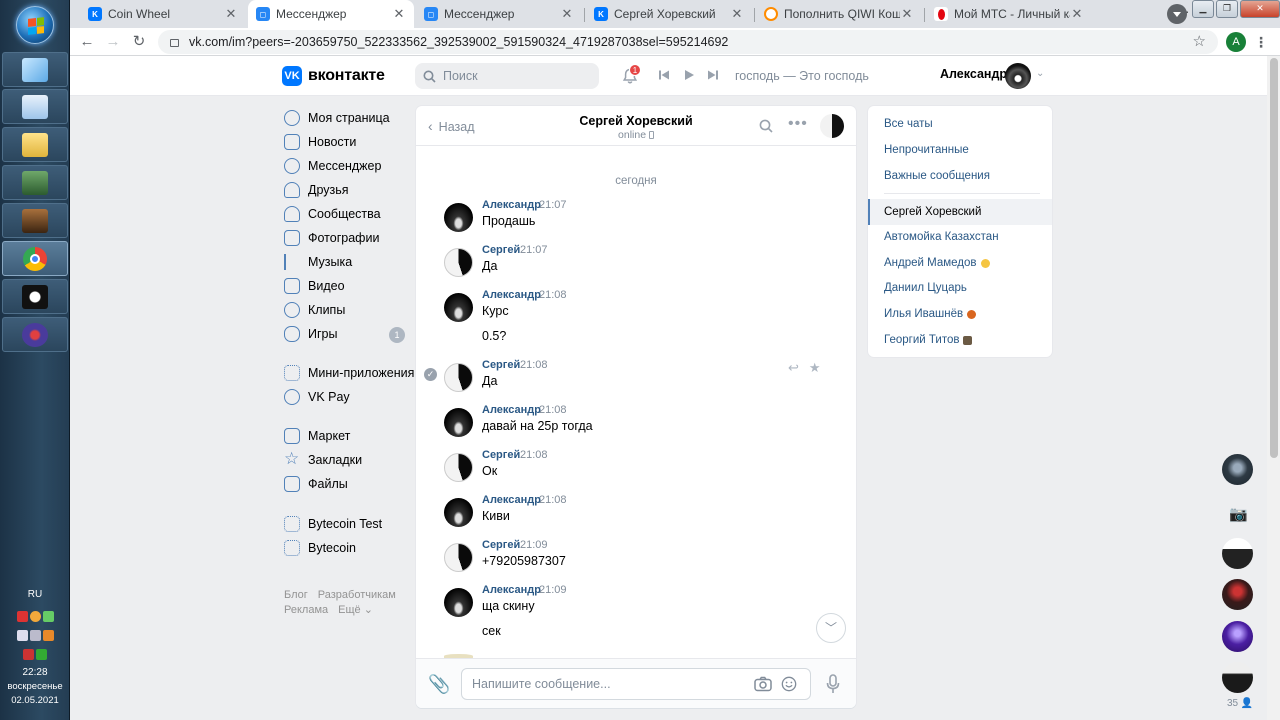  I want to click on tray-green-icon, so click(41, 654).